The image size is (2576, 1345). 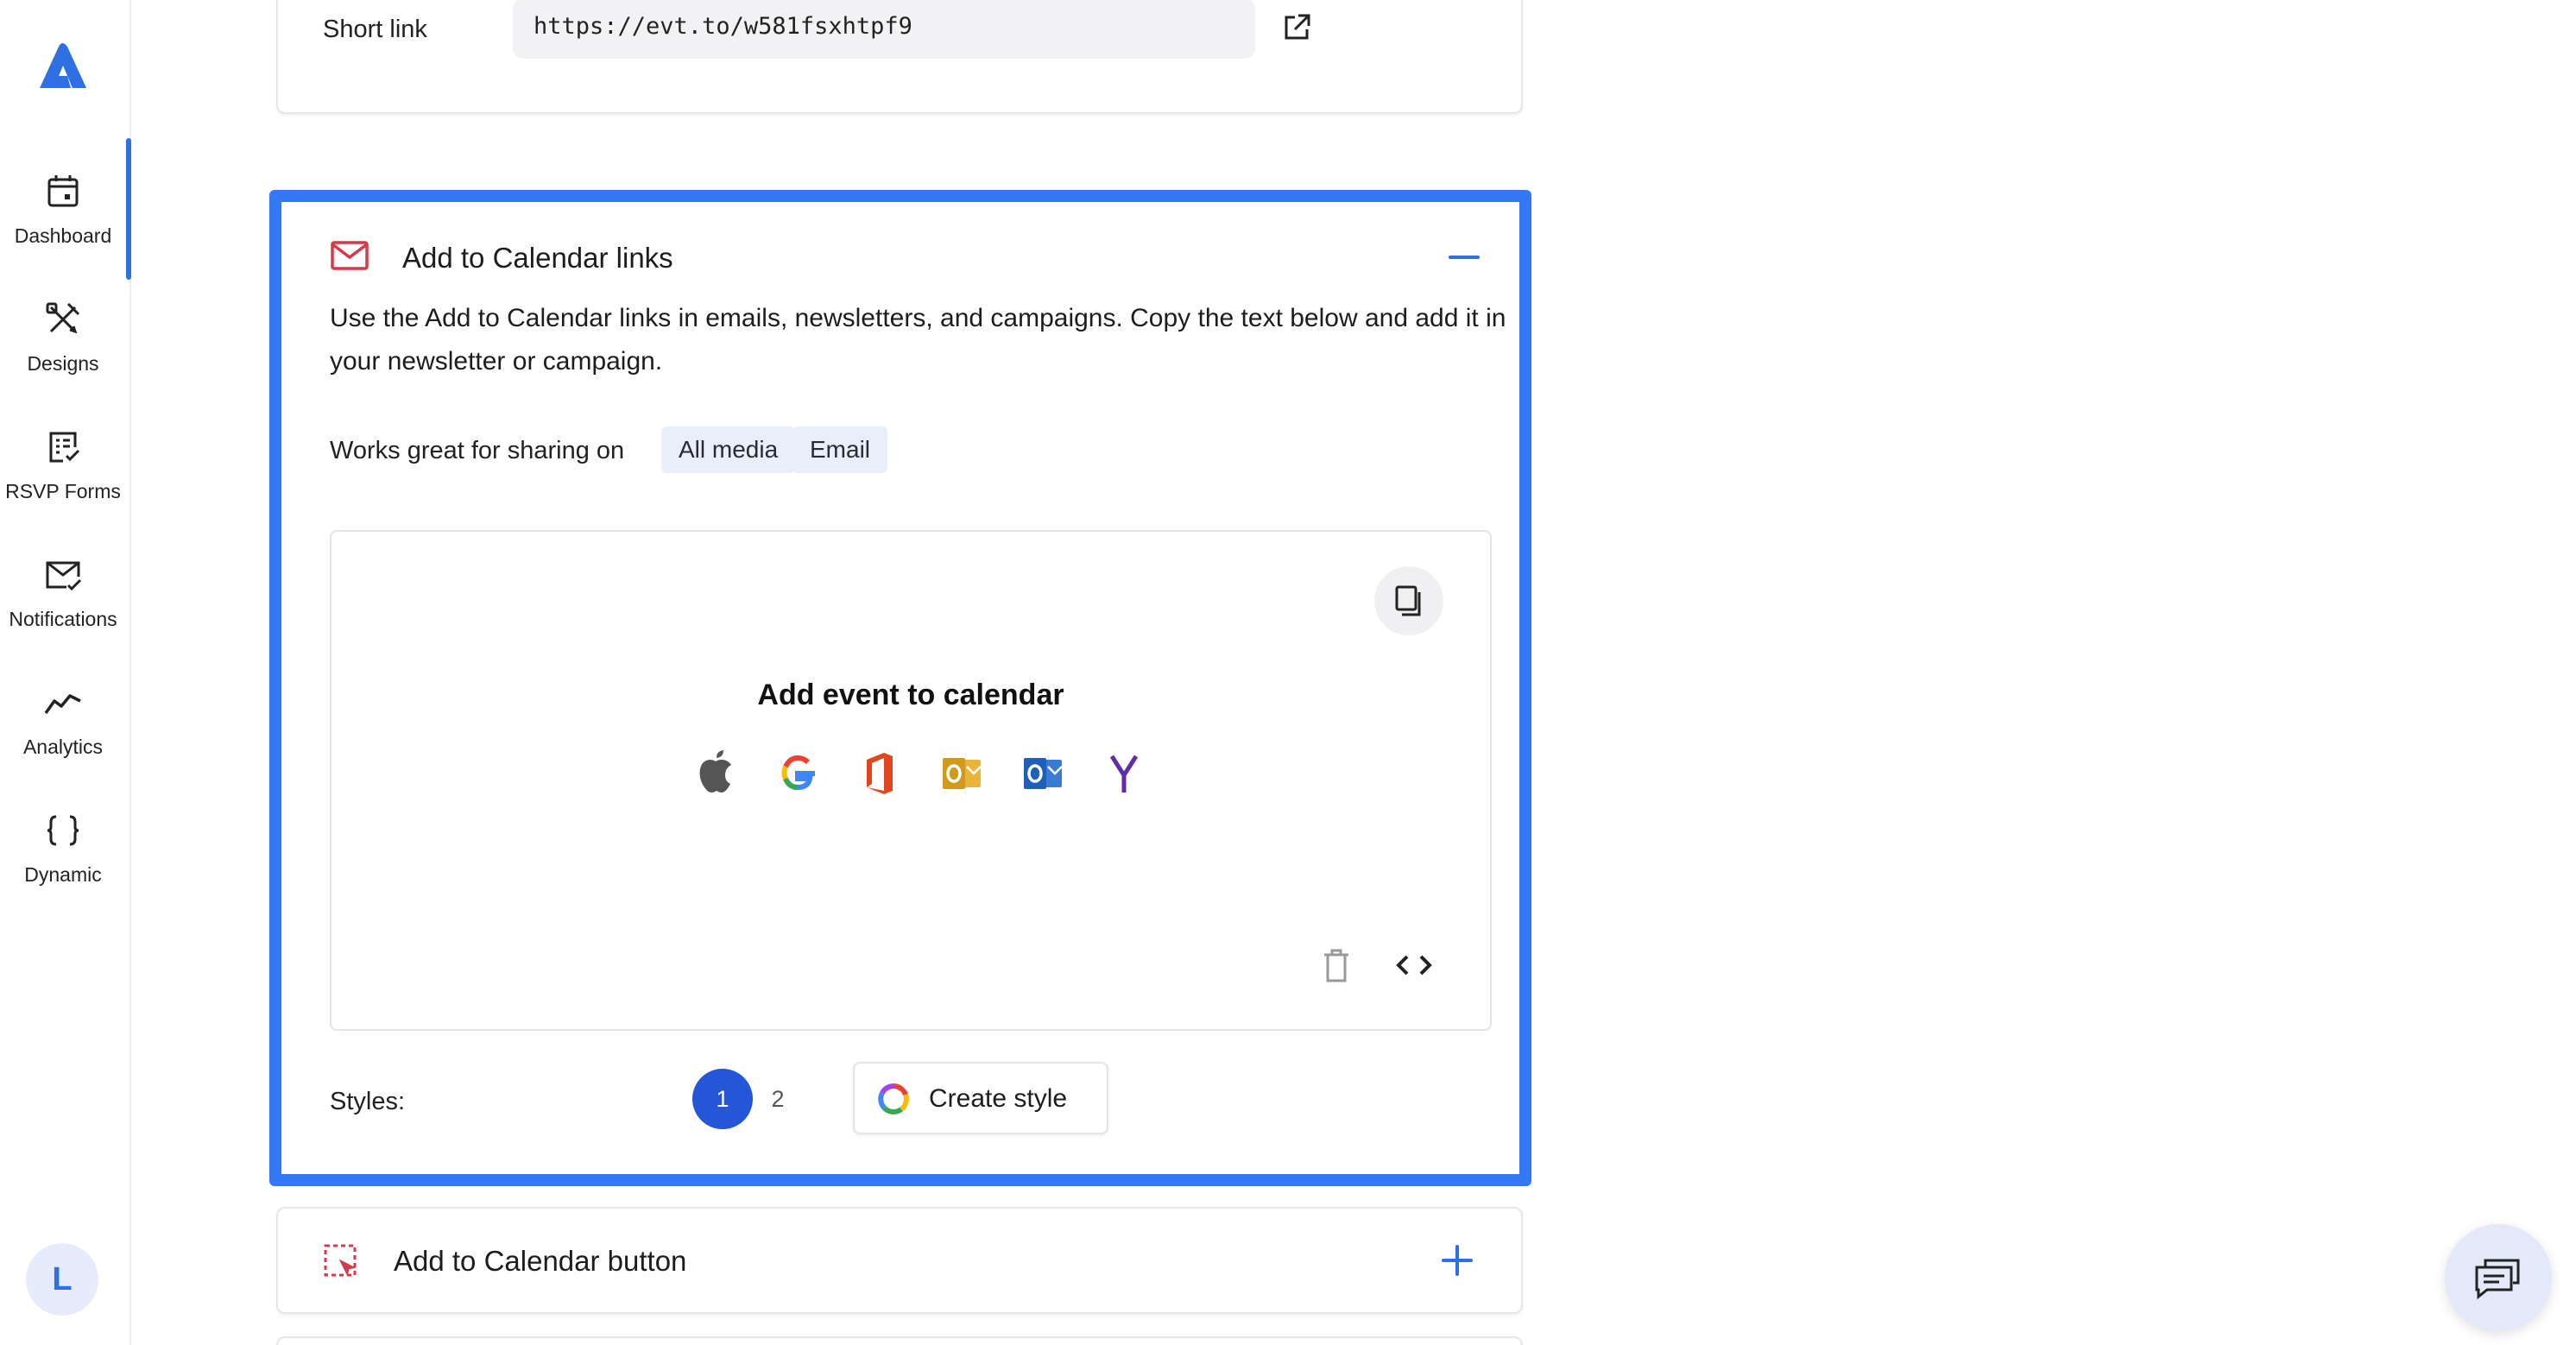 I want to click on sidebar-item-label: Analytics, so click(x=63, y=747).